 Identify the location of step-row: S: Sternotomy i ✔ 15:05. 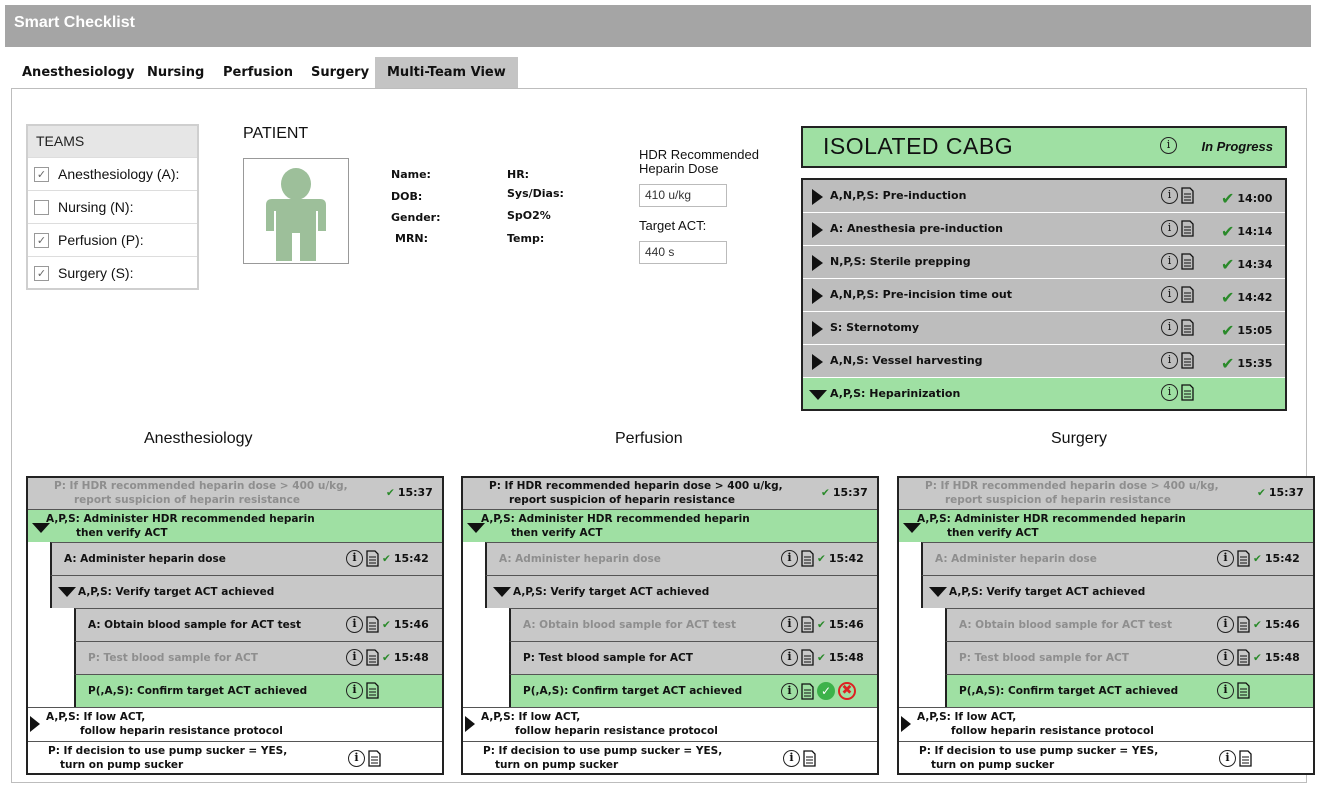
(1044, 328).